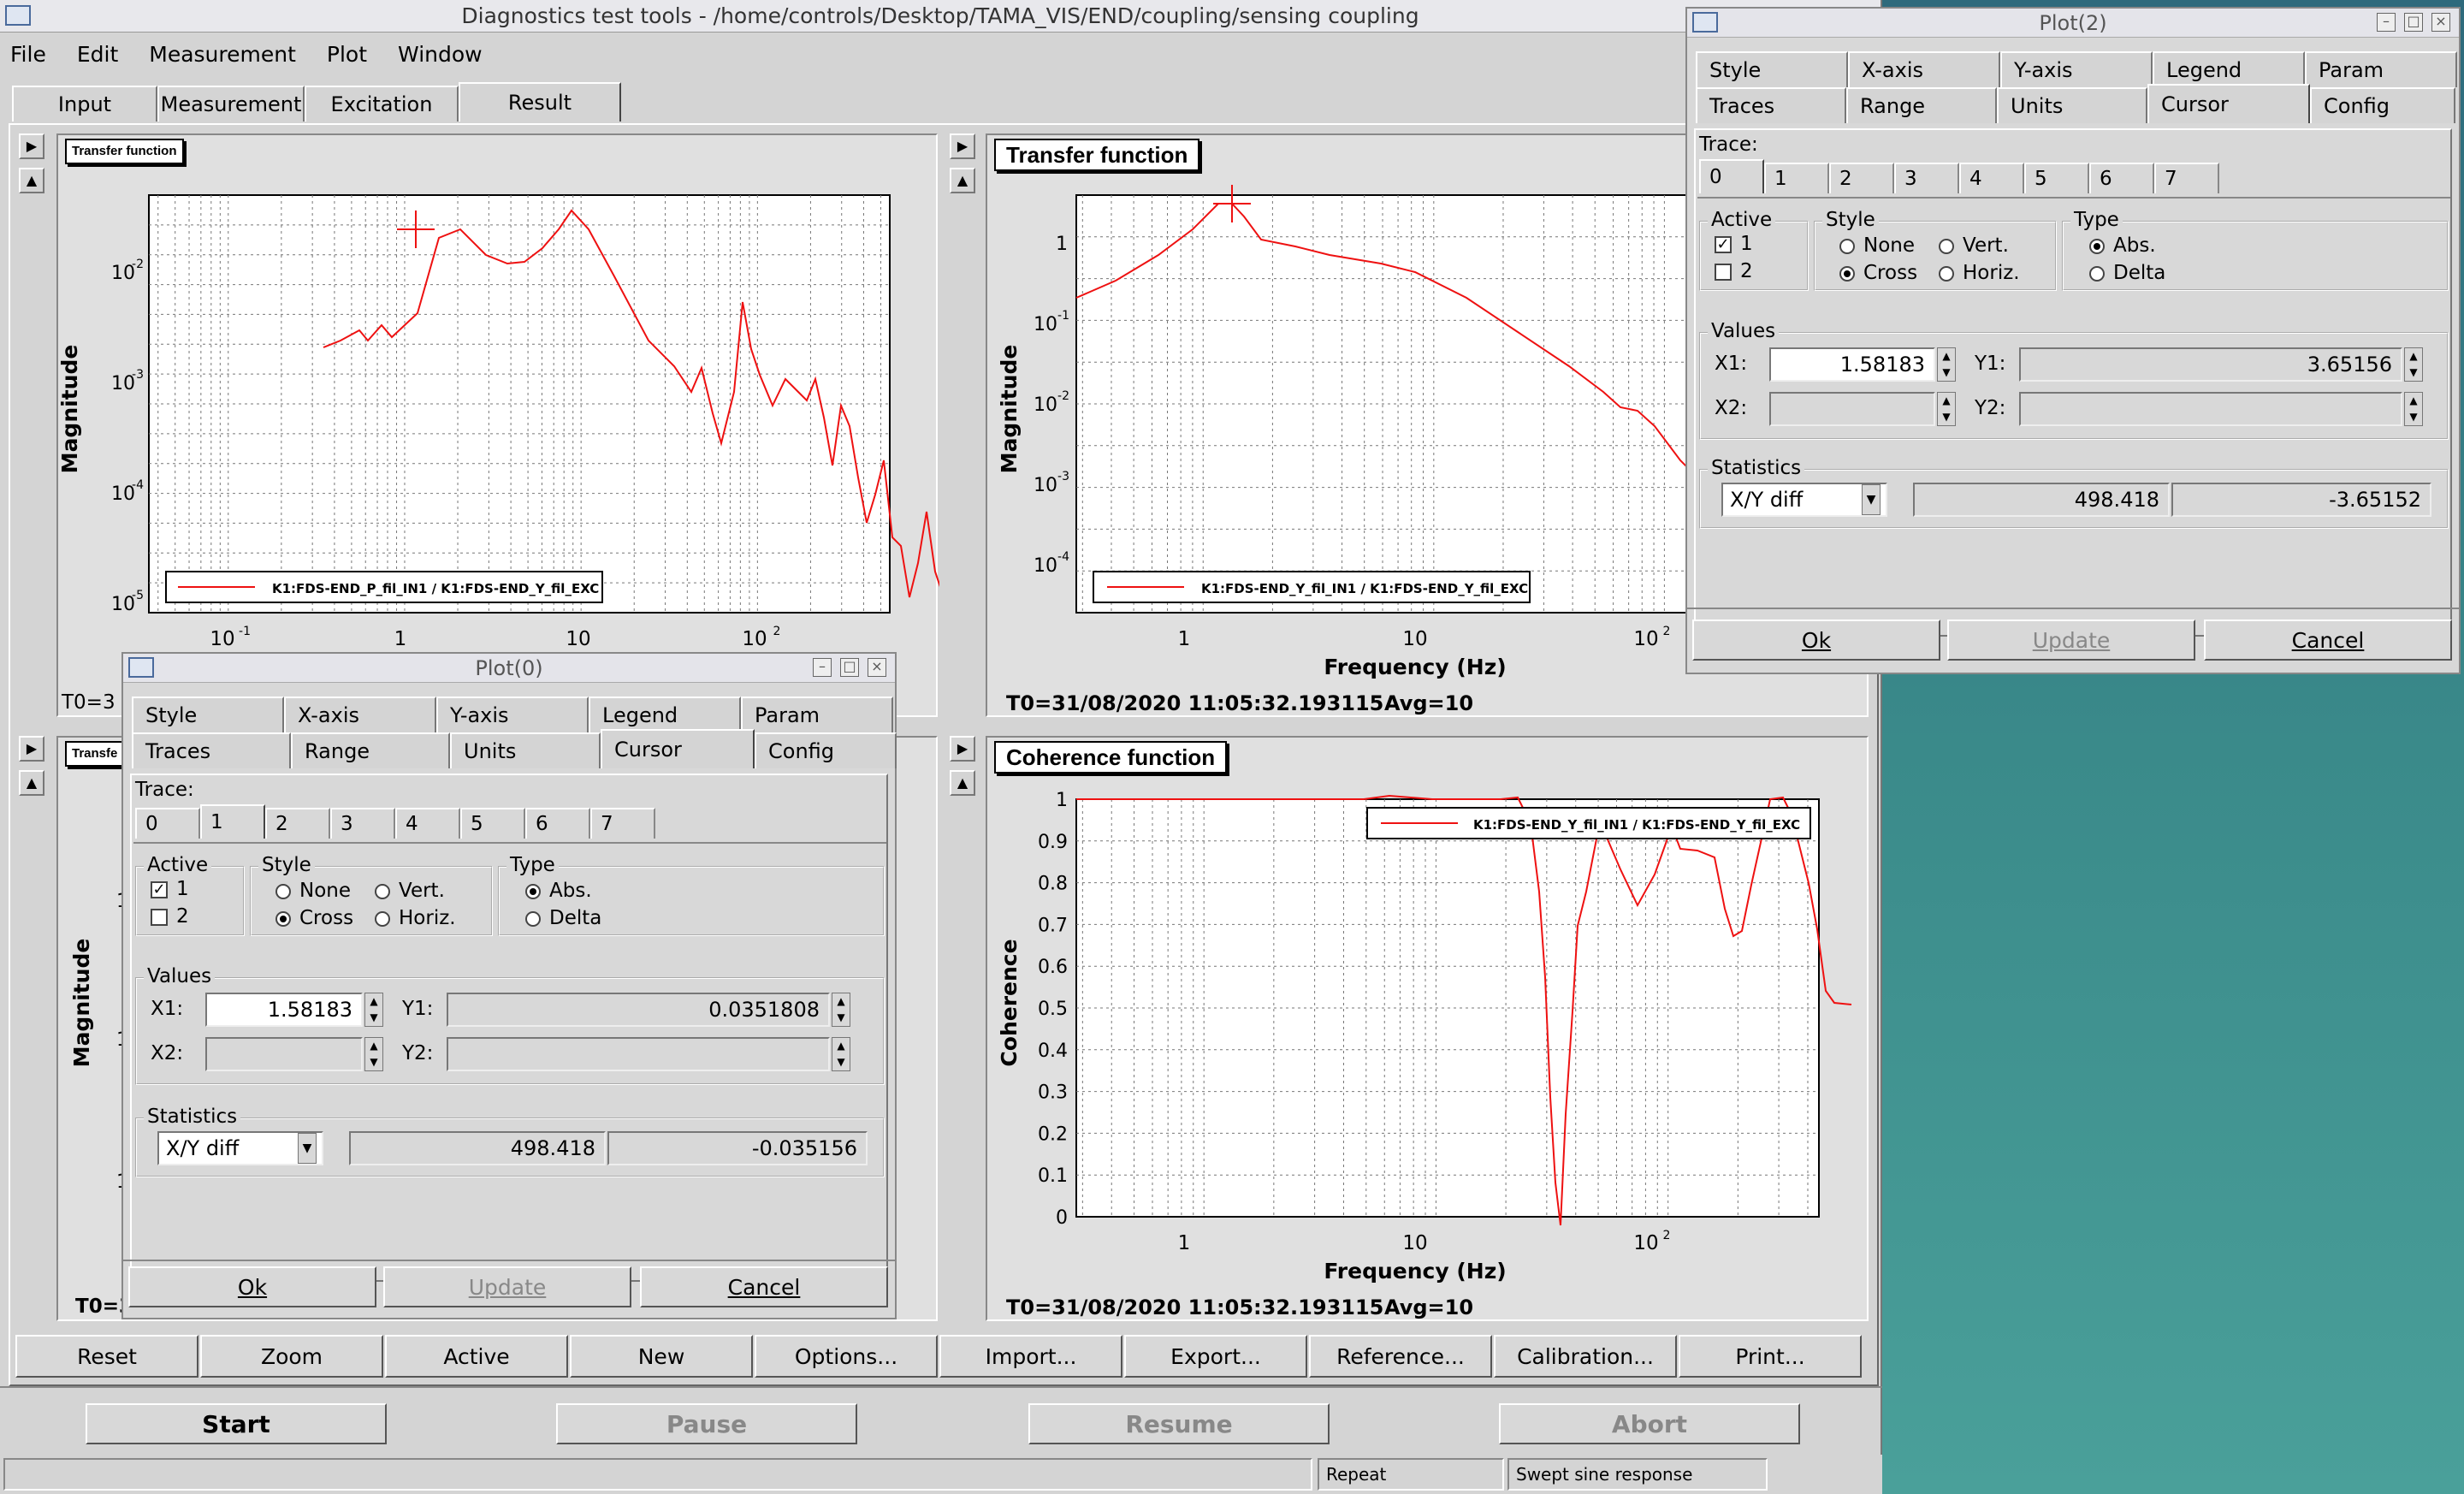  What do you see at coordinates (706, 1423) in the screenshot?
I see `pause-button: Pause` at bounding box center [706, 1423].